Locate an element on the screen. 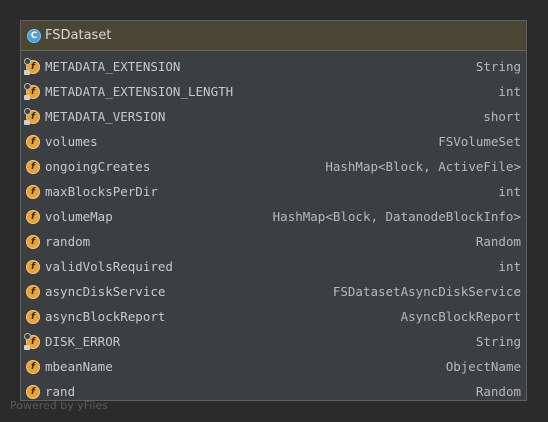  field-name: maxBlocksPerDir is located at coordinates (101, 191).